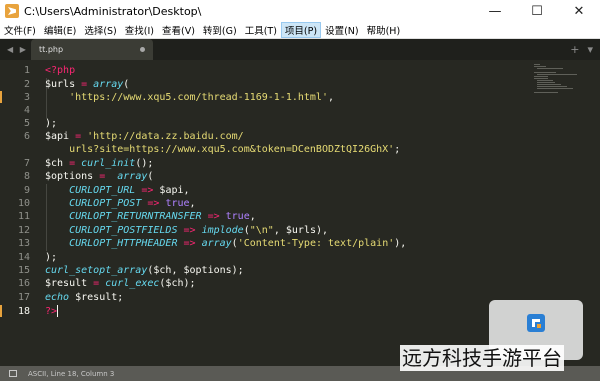 This screenshot has height=381, width=600. I want to click on variable: $urls, so click(60, 84).